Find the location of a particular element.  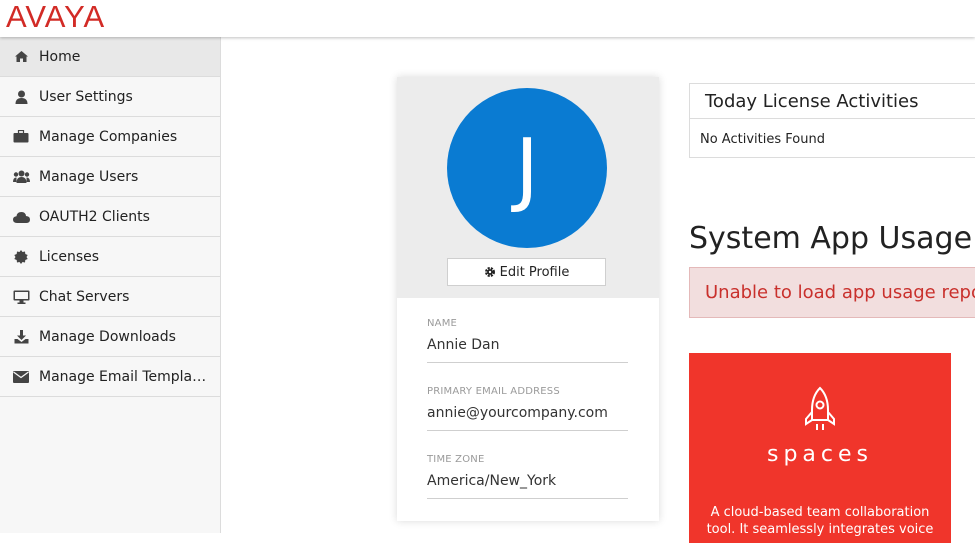

section-title: System App Usage is located at coordinates (831, 238).